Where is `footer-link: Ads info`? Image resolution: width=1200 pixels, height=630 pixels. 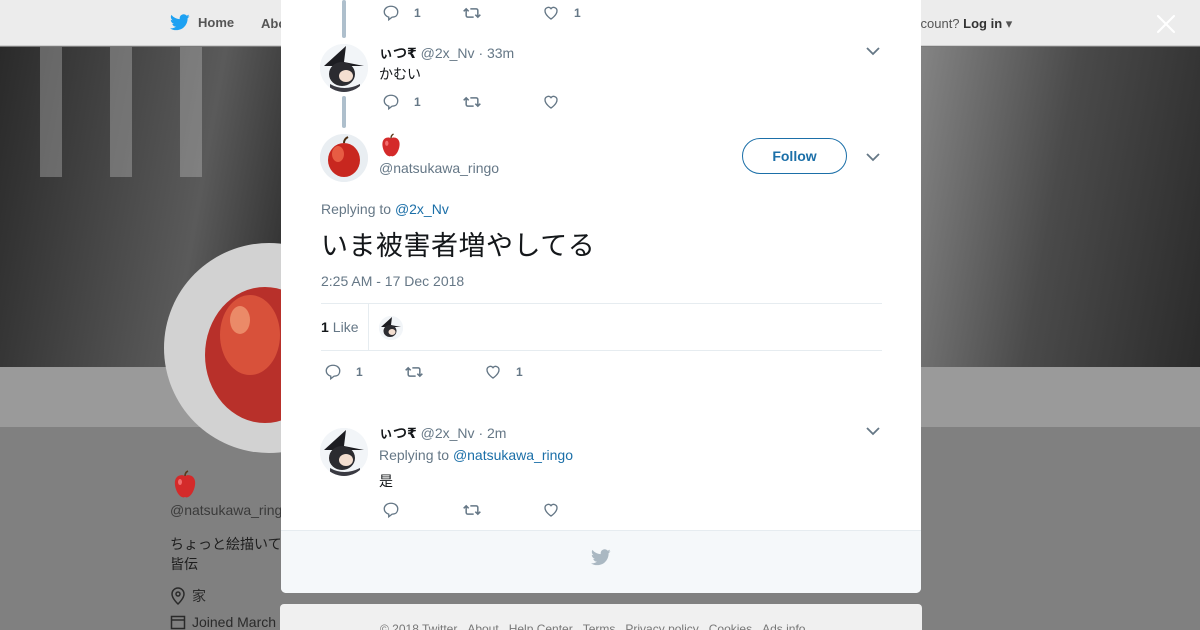
footer-link: Ads info is located at coordinates (783, 626).